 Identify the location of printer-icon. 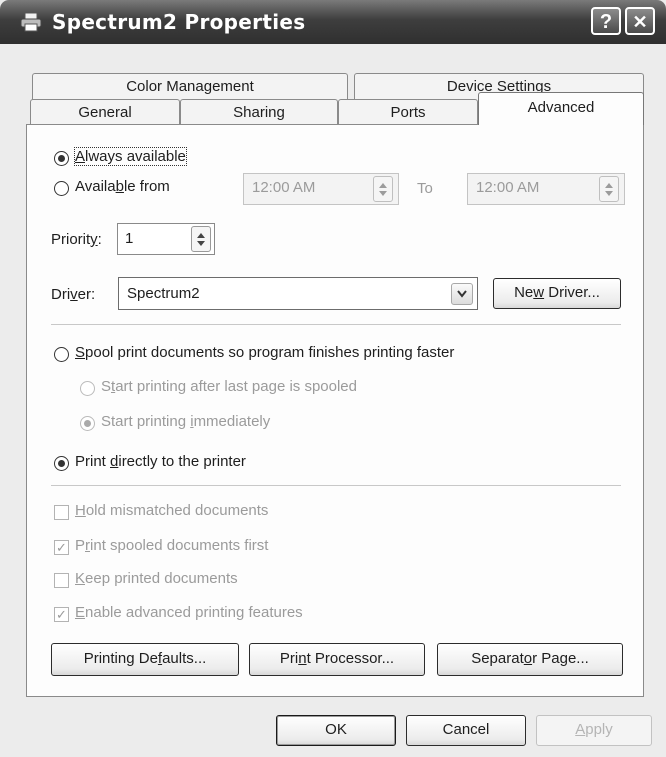
(31, 22).